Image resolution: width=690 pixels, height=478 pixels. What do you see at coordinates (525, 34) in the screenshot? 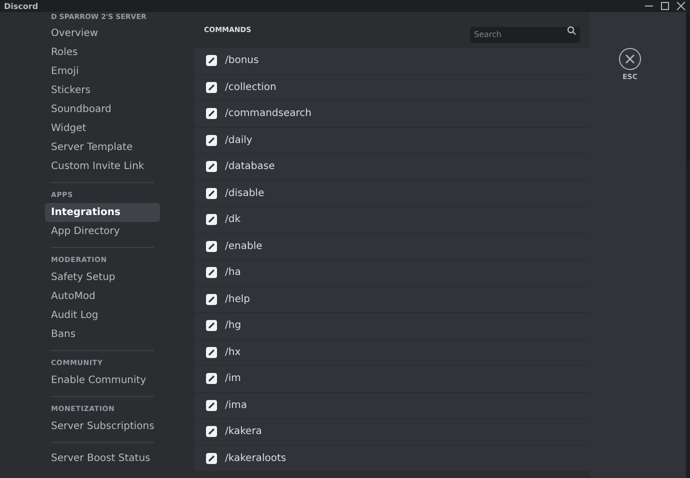
I see `search-field: Search` at bounding box center [525, 34].